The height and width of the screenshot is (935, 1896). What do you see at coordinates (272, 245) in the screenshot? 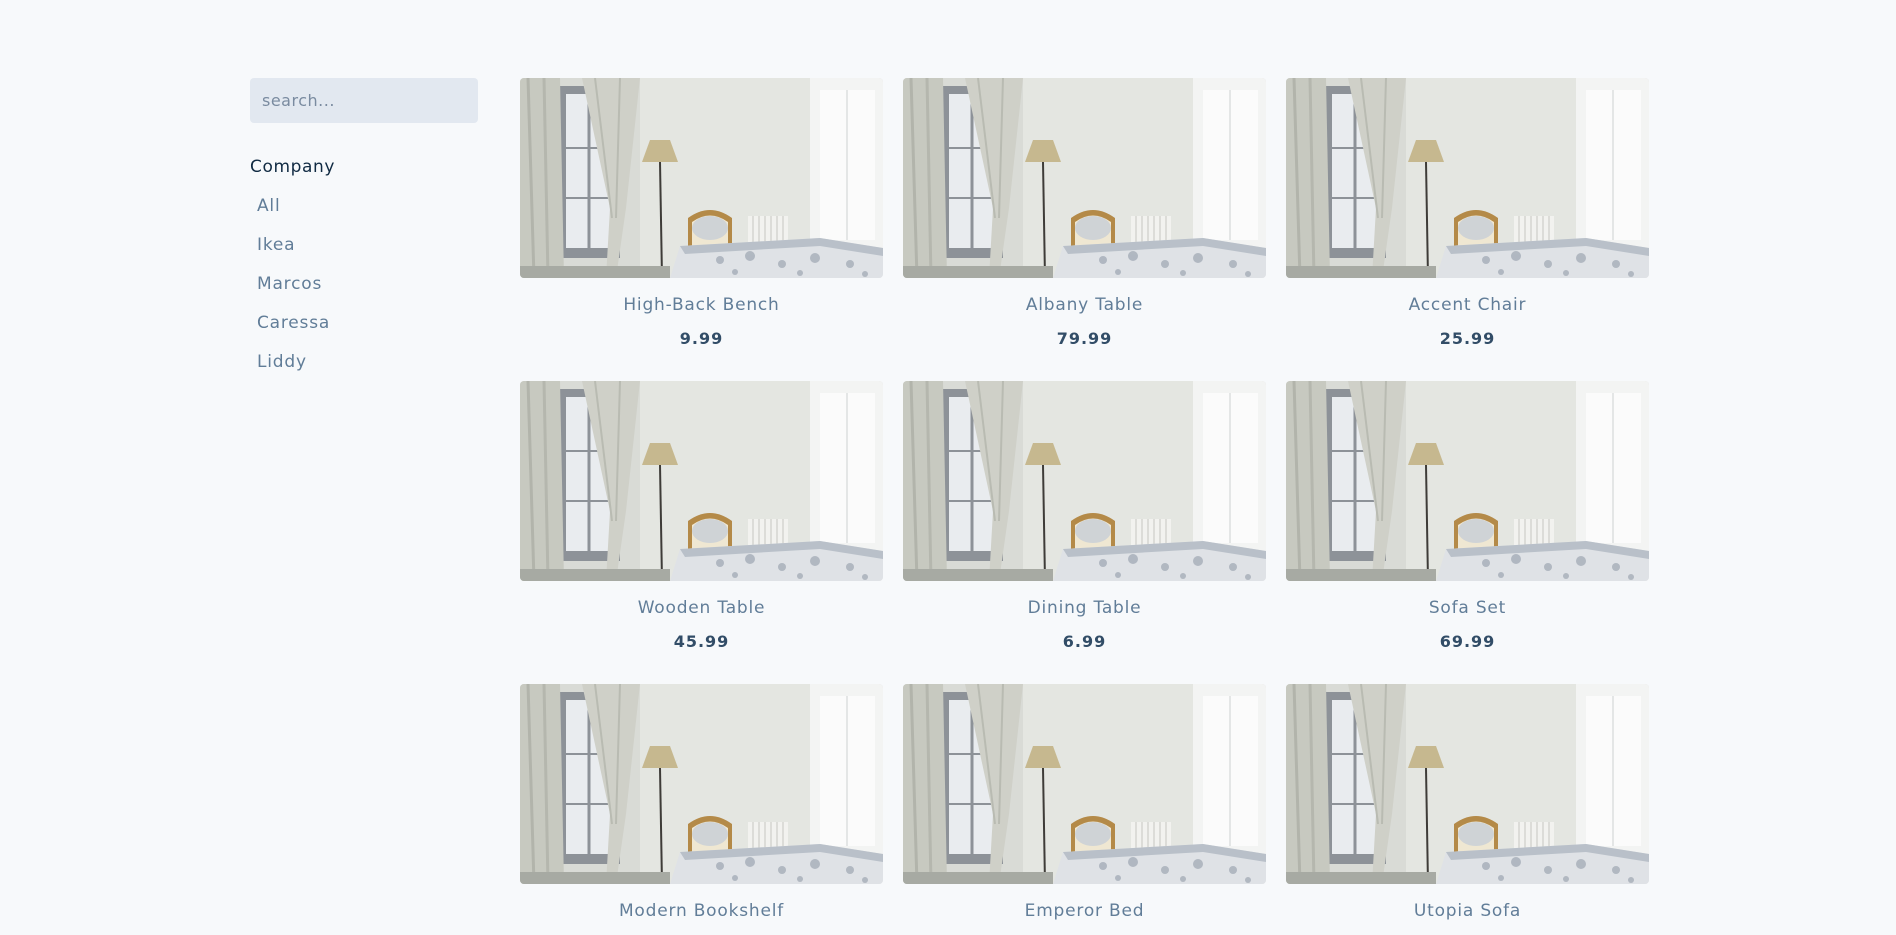
I see `company-filter-ikea: Ikea` at bounding box center [272, 245].